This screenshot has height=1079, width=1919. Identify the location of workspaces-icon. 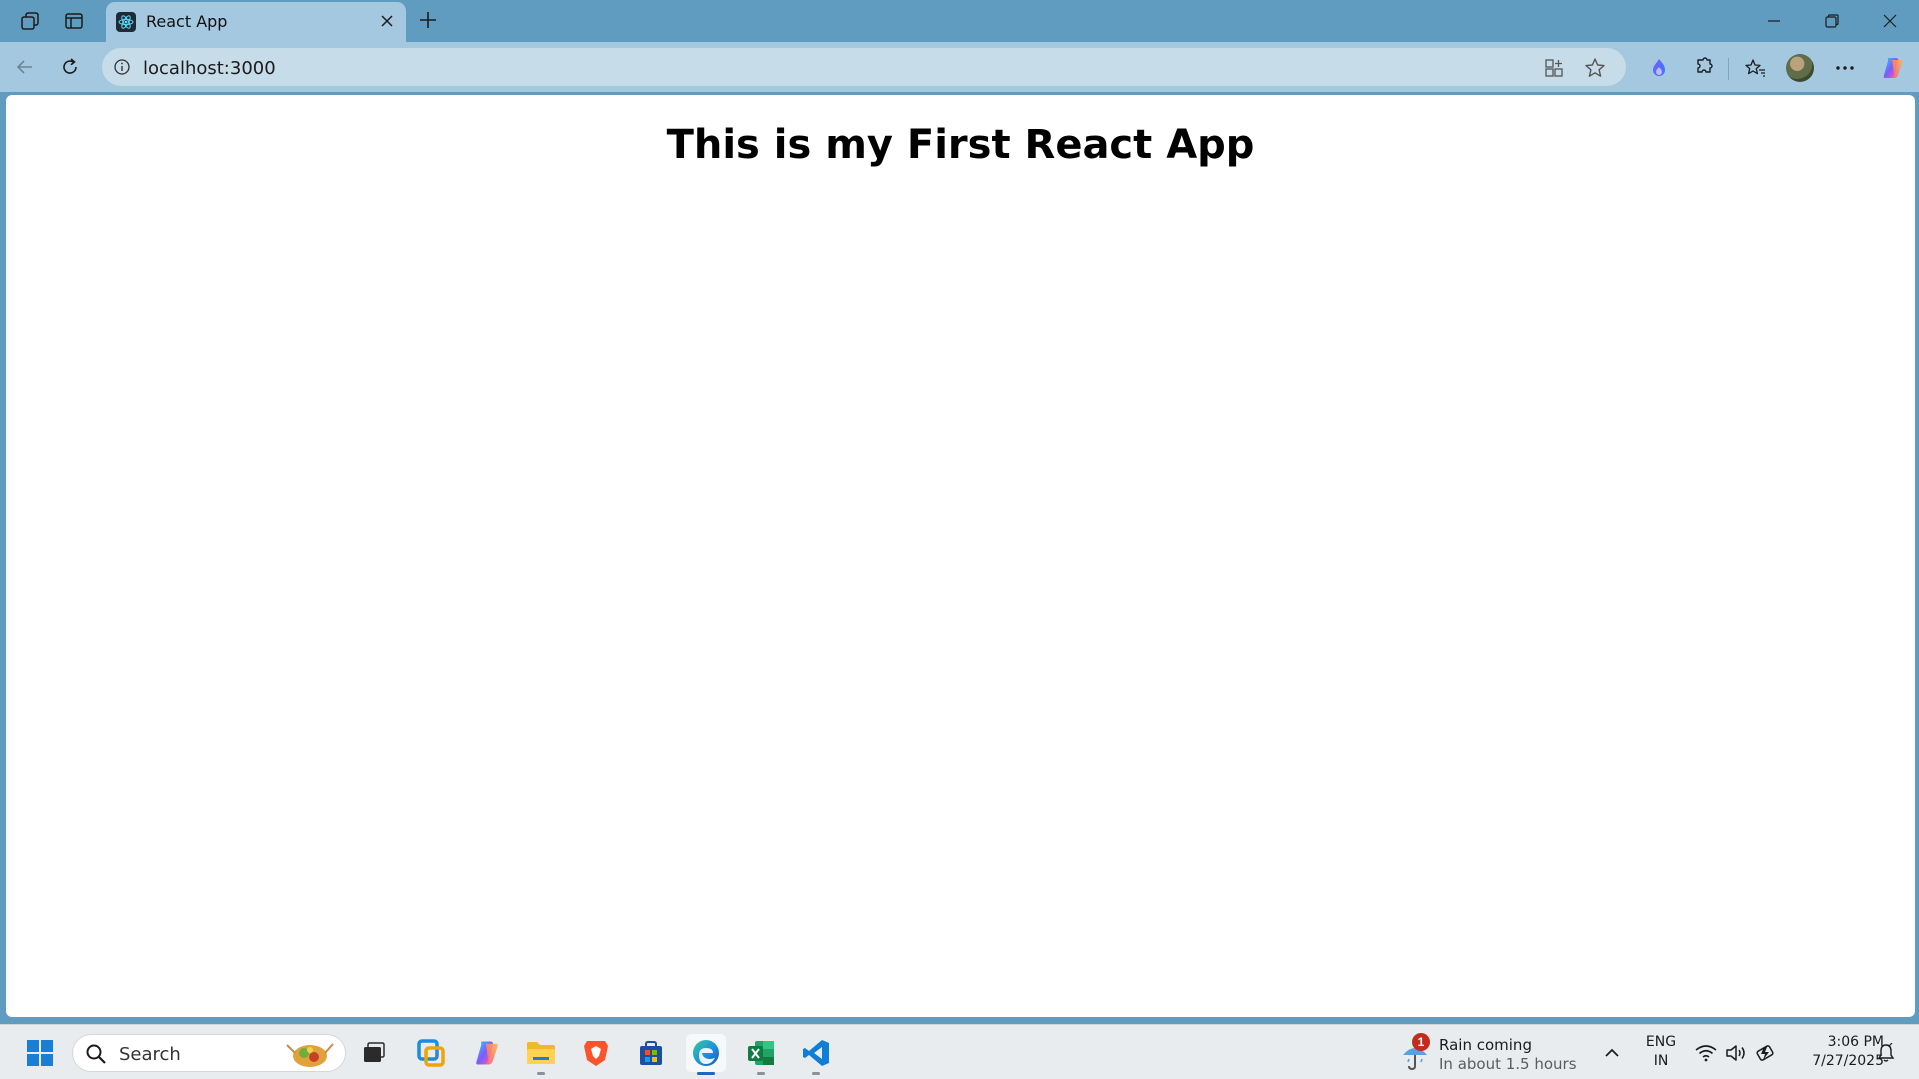
(30, 21).